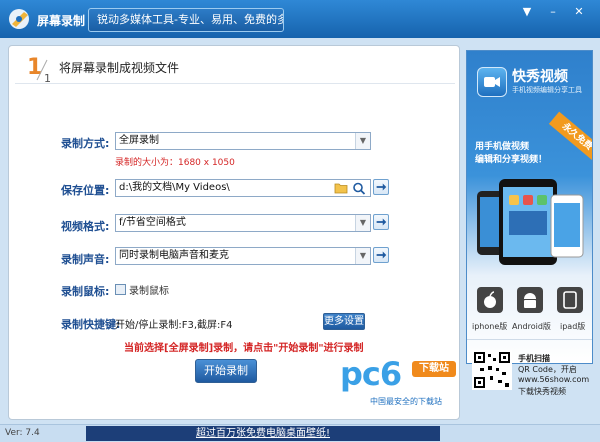 The image size is (600, 442). I want to click on ad-subtitle: 手机视频编辑分享工具, so click(547, 90).